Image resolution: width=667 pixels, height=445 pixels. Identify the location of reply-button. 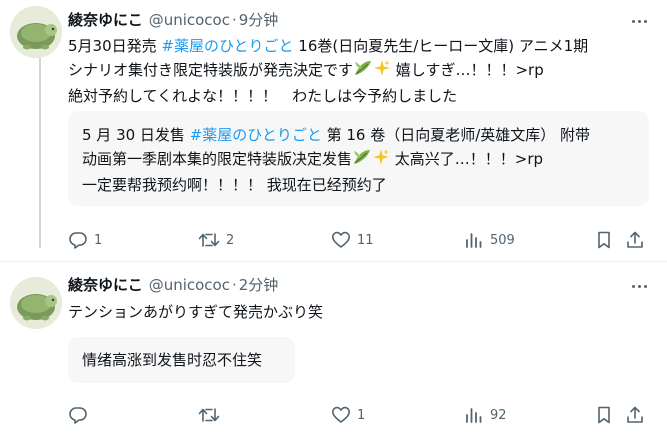
(81, 415).